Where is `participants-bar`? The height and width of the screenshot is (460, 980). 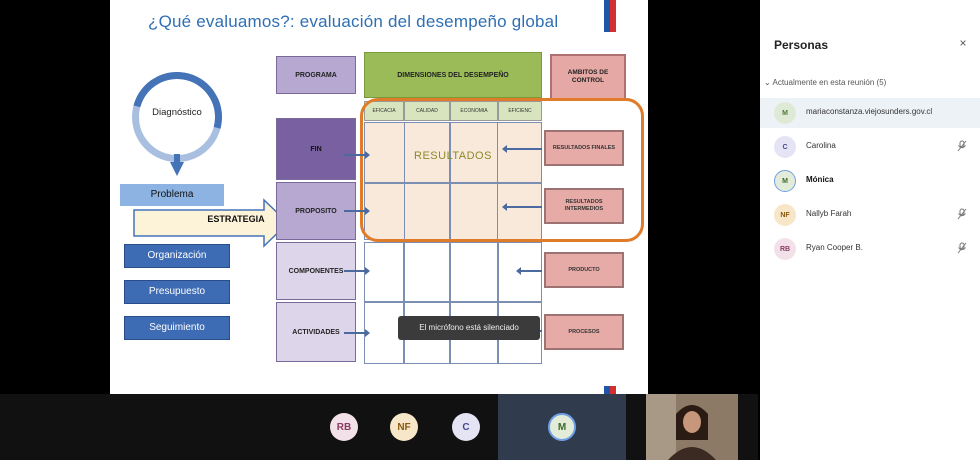
participants-bar is located at coordinates (379, 427).